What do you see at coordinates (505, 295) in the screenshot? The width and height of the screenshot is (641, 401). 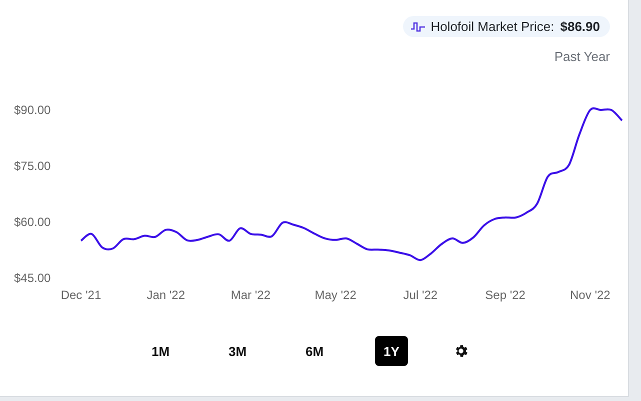 I see `x-axis-label: Sep '22` at bounding box center [505, 295].